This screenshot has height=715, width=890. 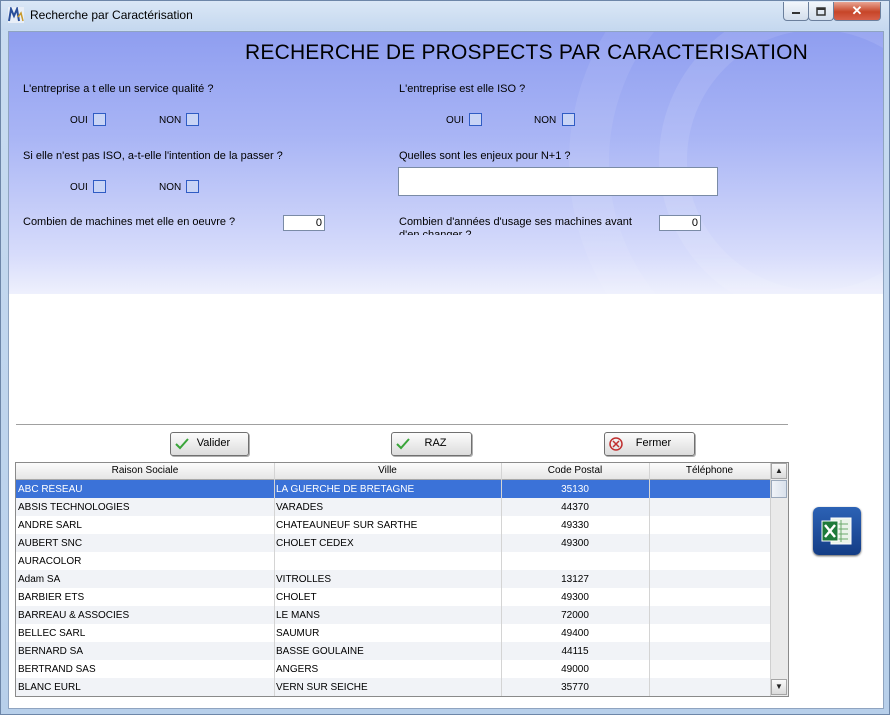 What do you see at coordinates (99, 119) in the screenshot?
I see `service-qualite-oui-checkbox` at bounding box center [99, 119].